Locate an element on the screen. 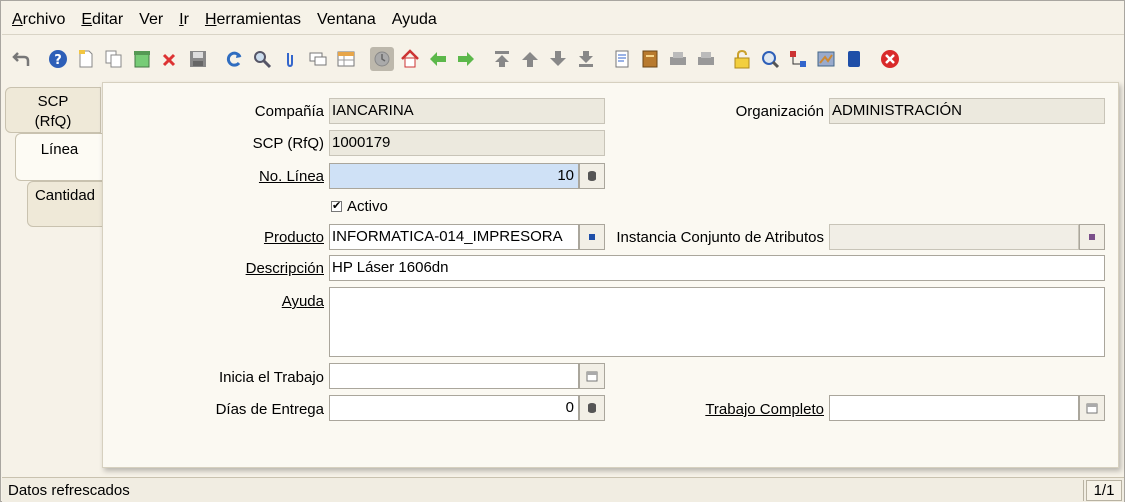 The image size is (1125, 502). activo-label: Activo is located at coordinates (367, 206).